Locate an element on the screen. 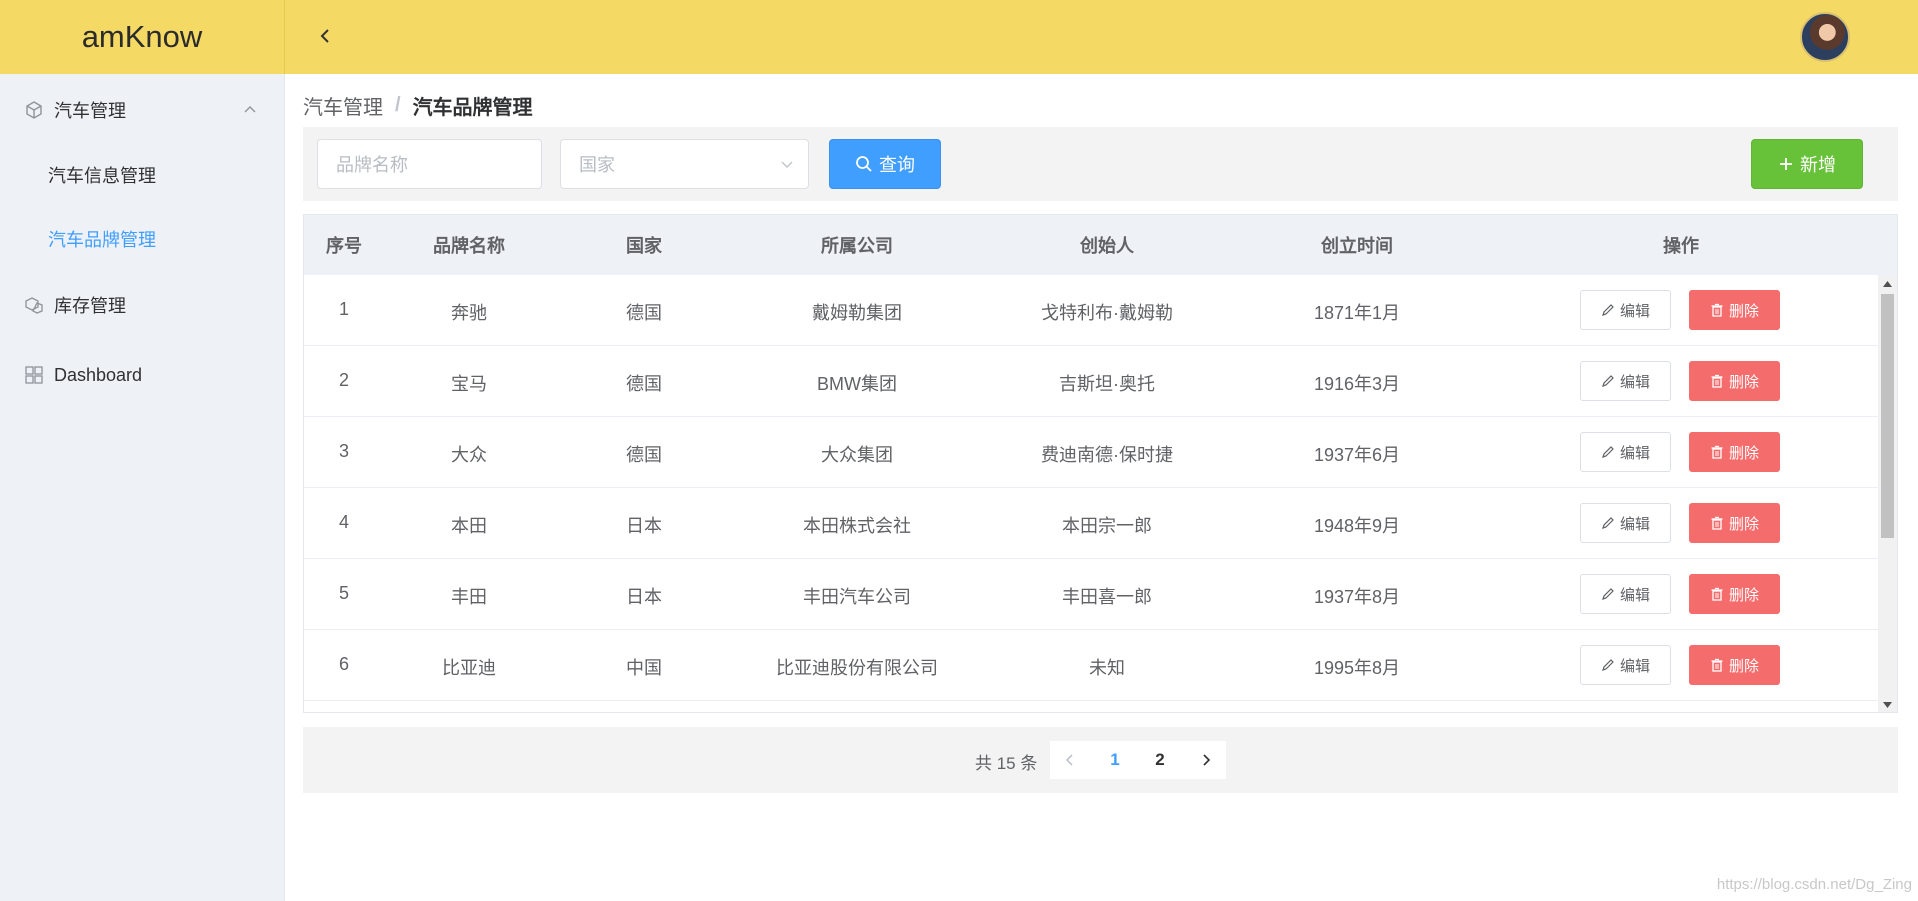  table-cell-company: 戴姆勒集团 is located at coordinates (857, 313).